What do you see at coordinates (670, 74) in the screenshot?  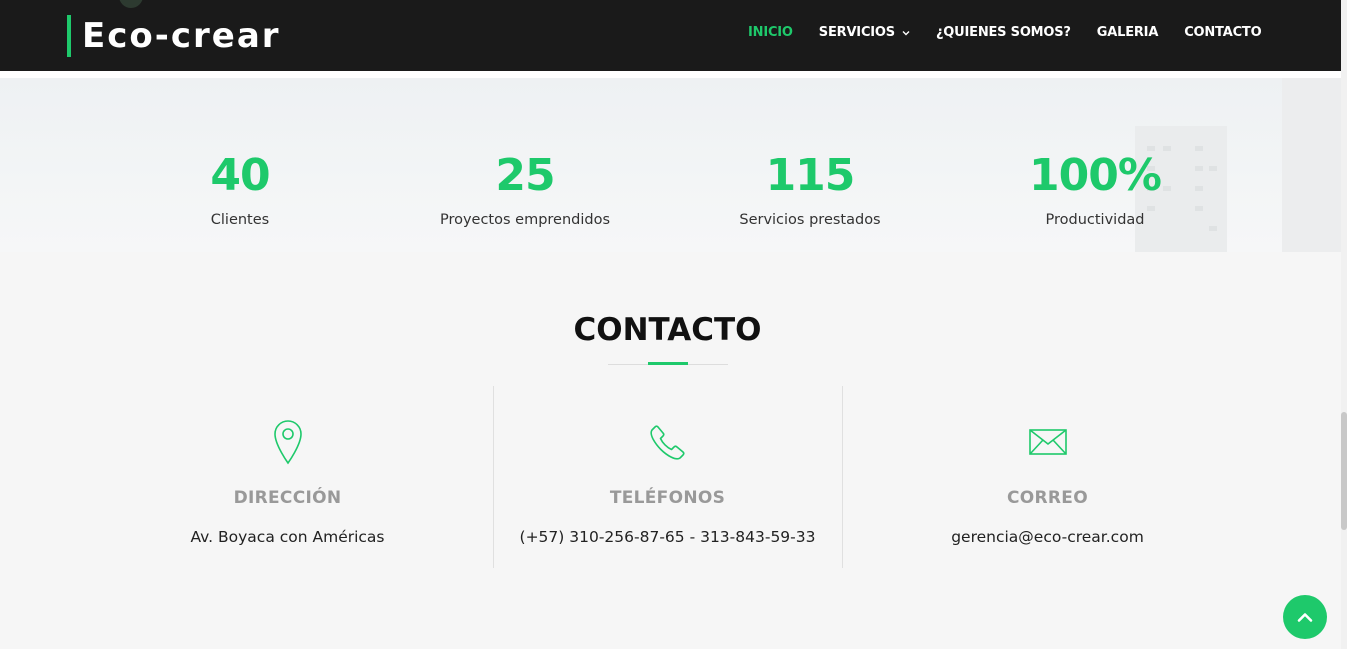 I see `header-divider` at bounding box center [670, 74].